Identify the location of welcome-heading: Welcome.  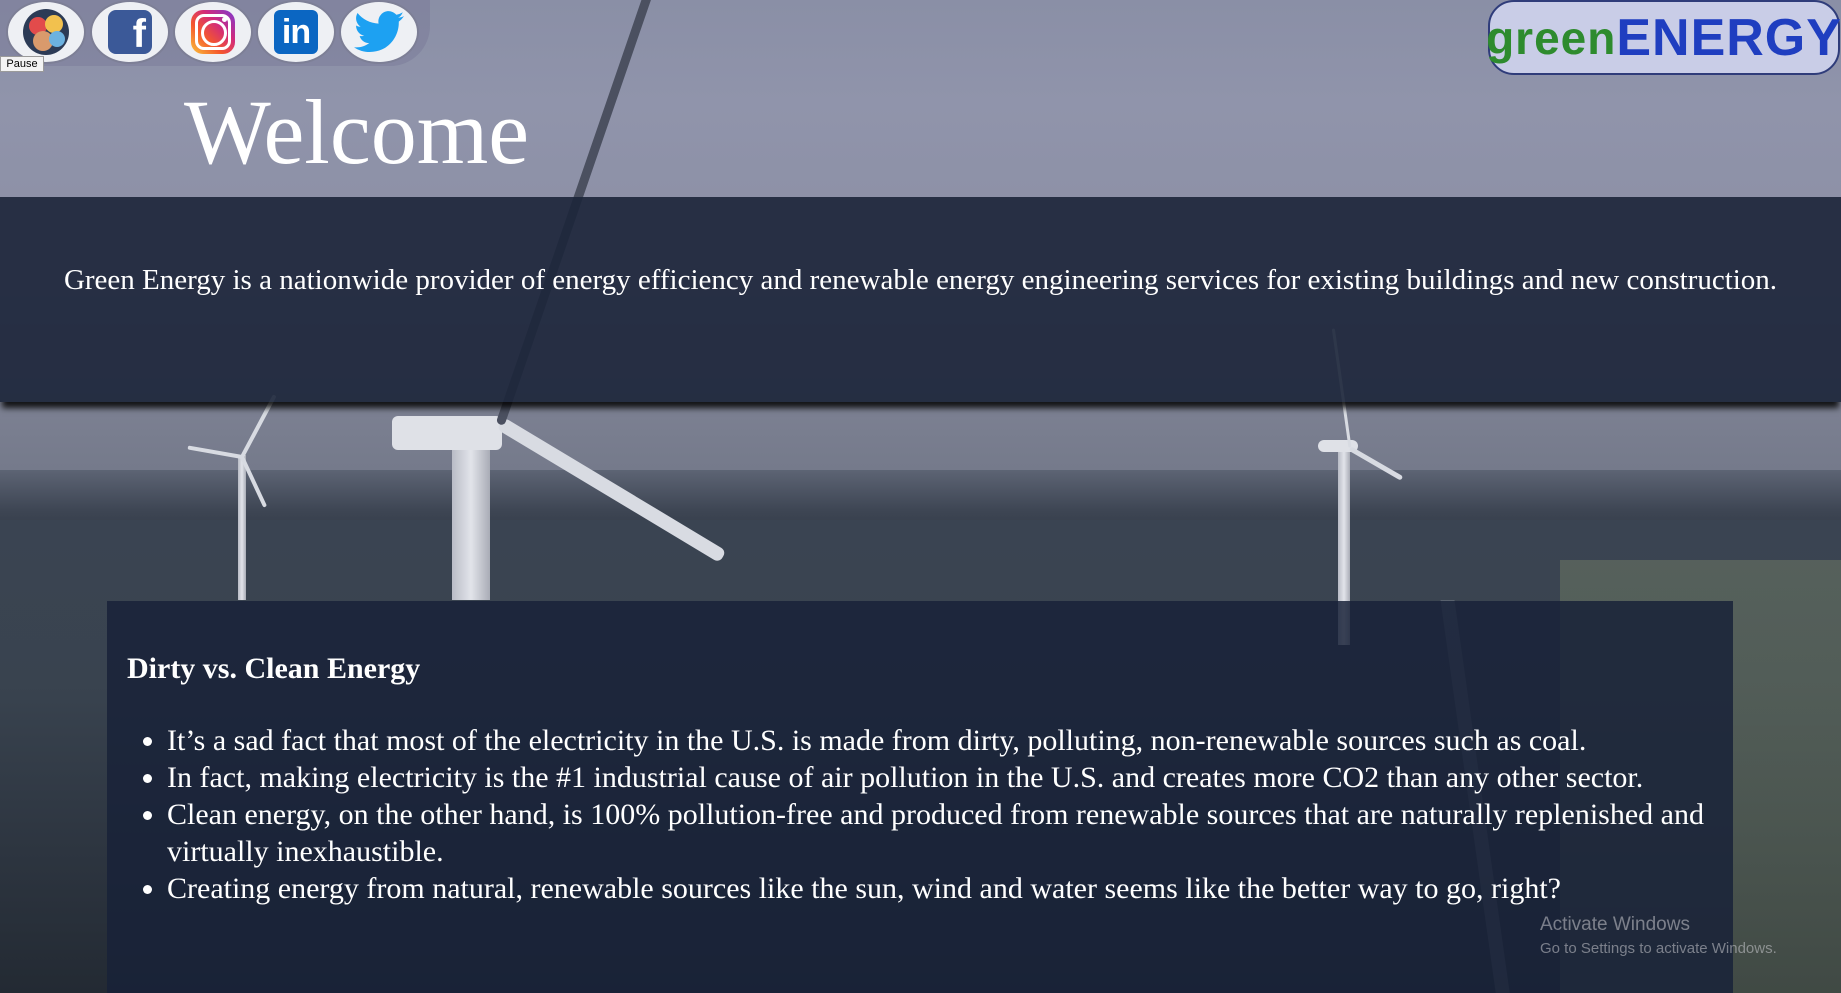
(357, 132).